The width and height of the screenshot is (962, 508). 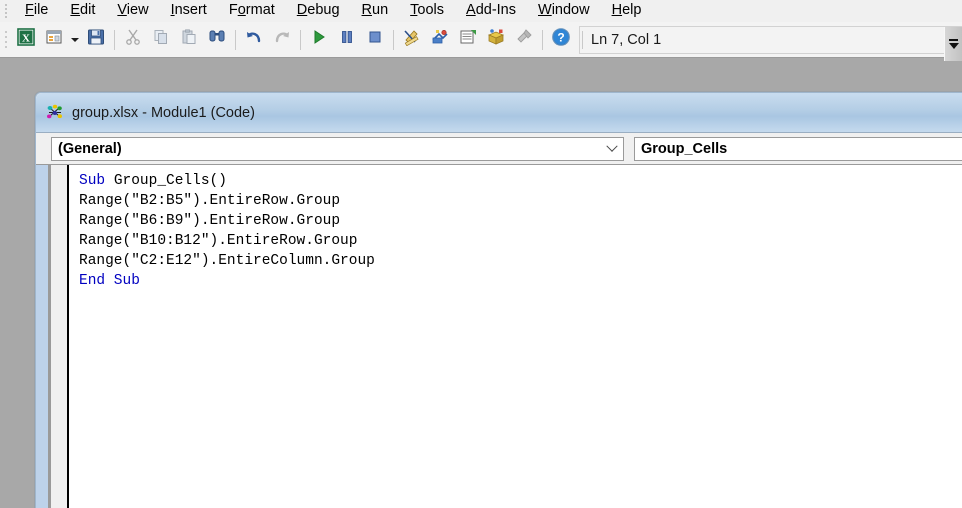 I want to click on object-dropdown: (General), so click(x=337, y=148).